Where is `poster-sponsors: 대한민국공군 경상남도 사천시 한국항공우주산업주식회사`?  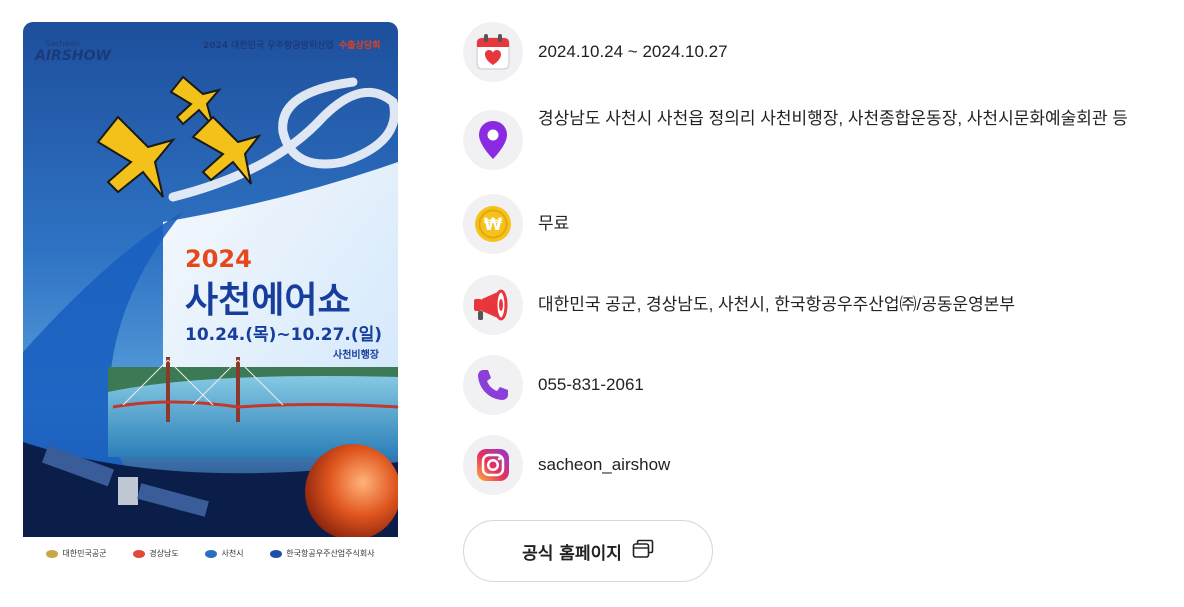
poster-sponsors: 대한민국공군 경상남도 사천시 한국항공우주산업주식회사 is located at coordinates (210, 553).